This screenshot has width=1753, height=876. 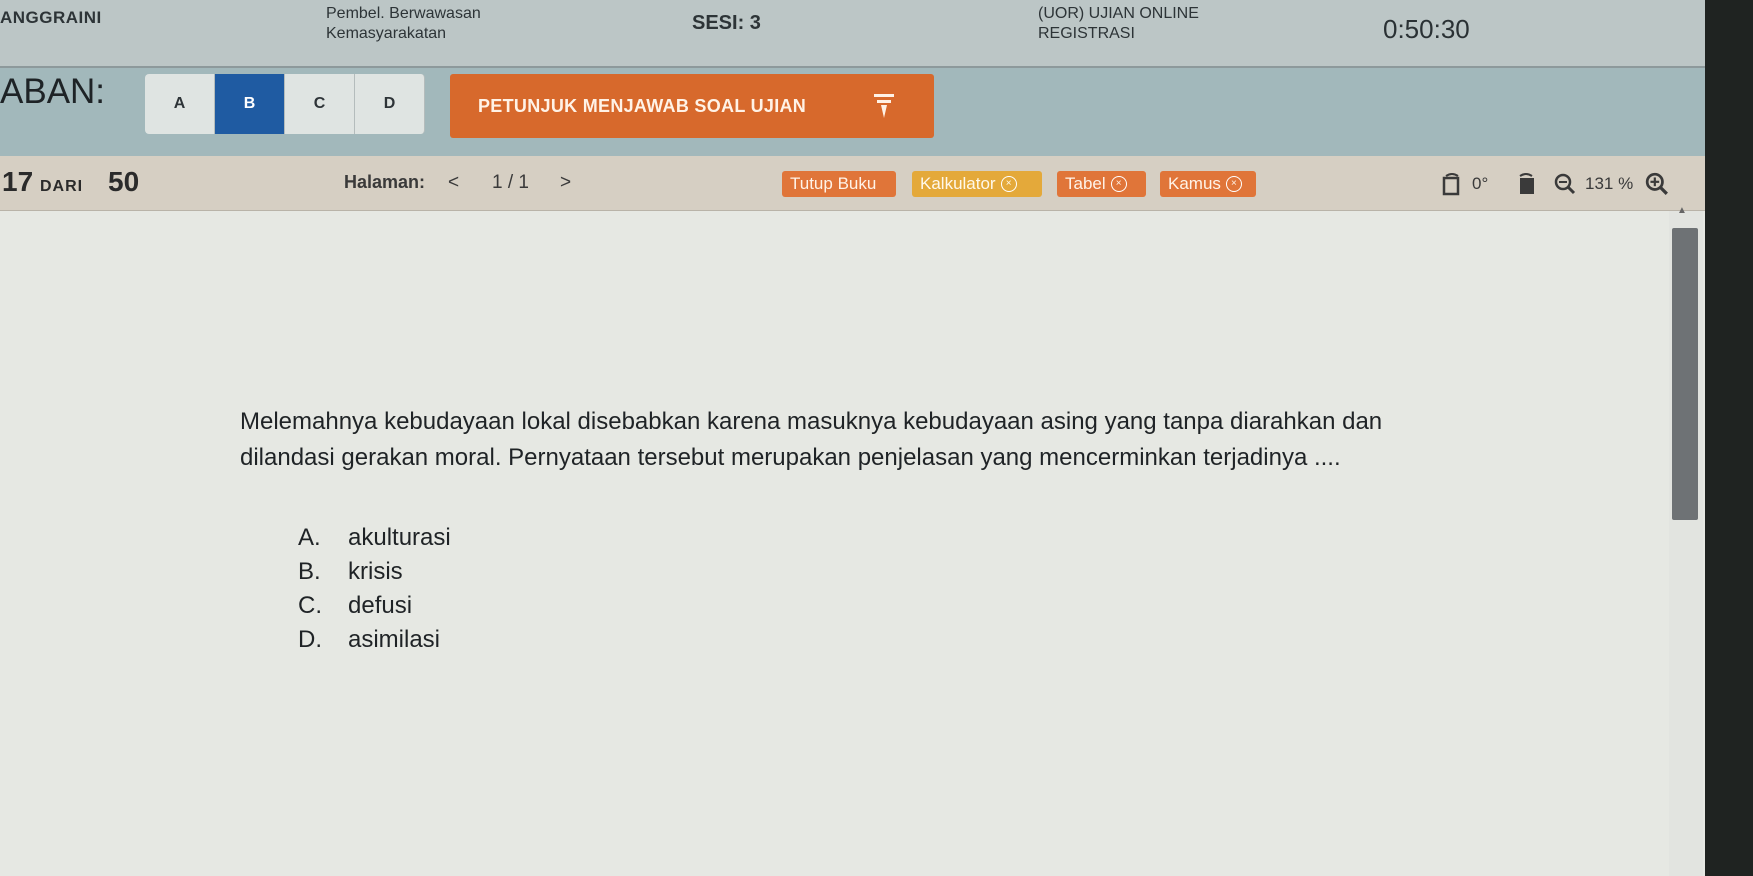 What do you see at coordinates (833, 183) in the screenshot?
I see `close-book-label: Tutup Buku` at bounding box center [833, 183].